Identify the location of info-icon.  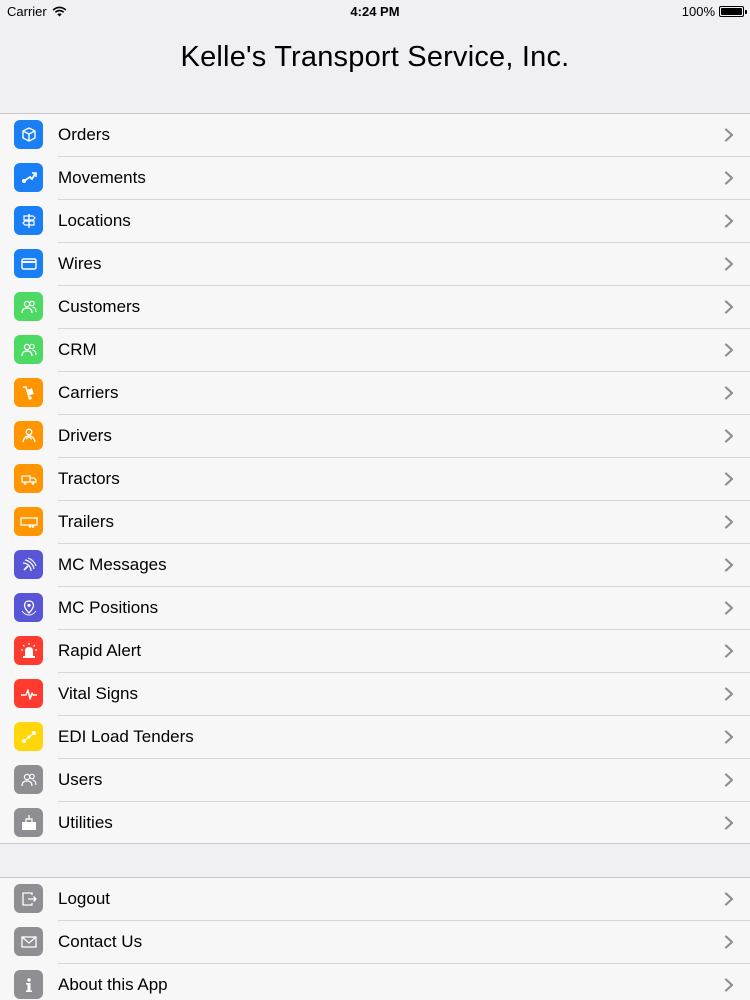
(28, 984).